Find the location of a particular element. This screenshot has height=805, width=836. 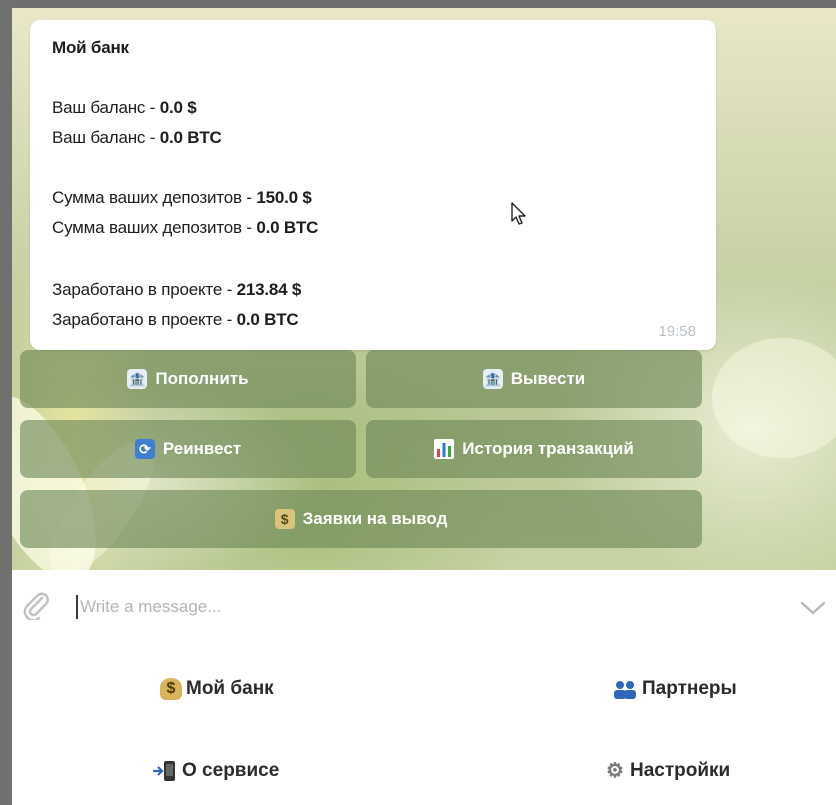

withdraw-button-label: Вывести is located at coordinates (548, 378).